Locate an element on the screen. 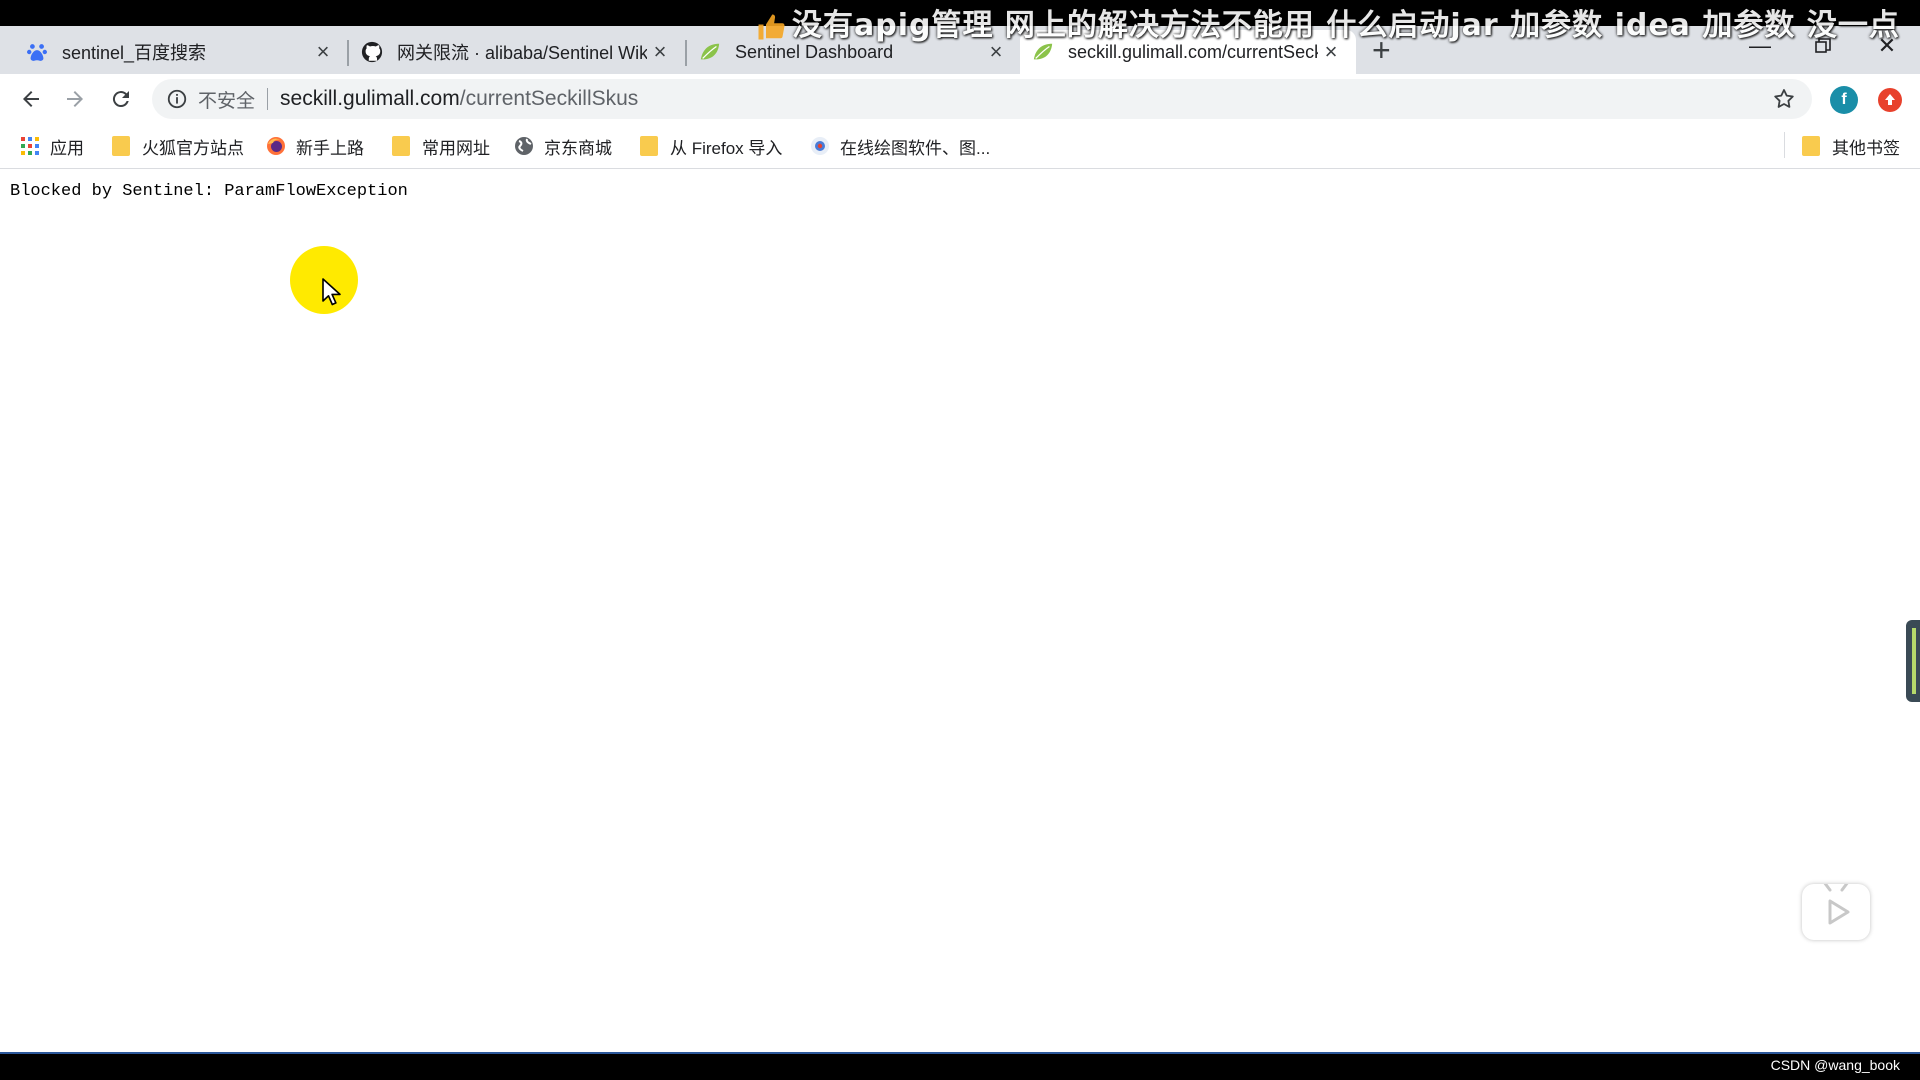  github-icon is located at coordinates (372, 52).